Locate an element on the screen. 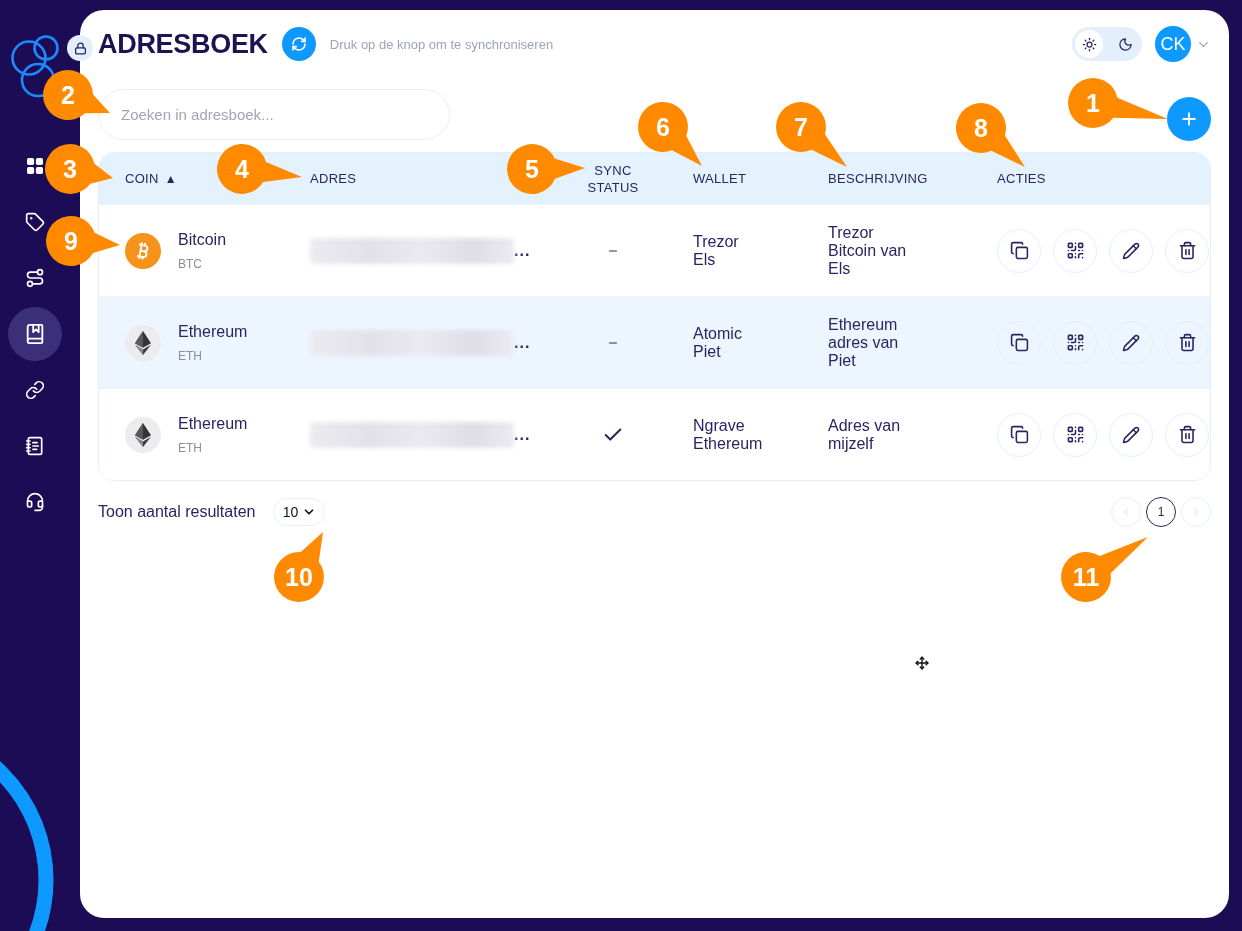  lock-icon is located at coordinates (80, 48).